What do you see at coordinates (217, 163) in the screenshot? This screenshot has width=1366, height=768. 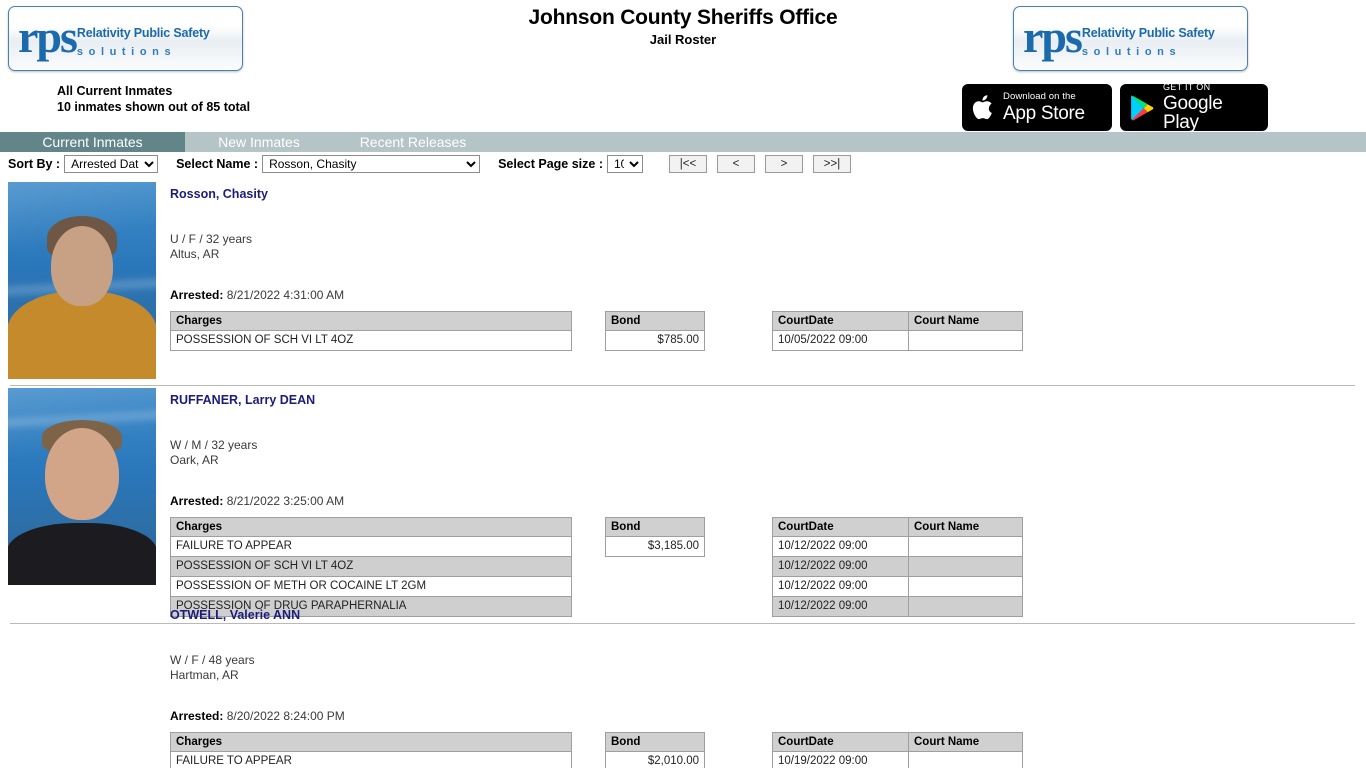 I see `select-name-label: Select Name :` at bounding box center [217, 163].